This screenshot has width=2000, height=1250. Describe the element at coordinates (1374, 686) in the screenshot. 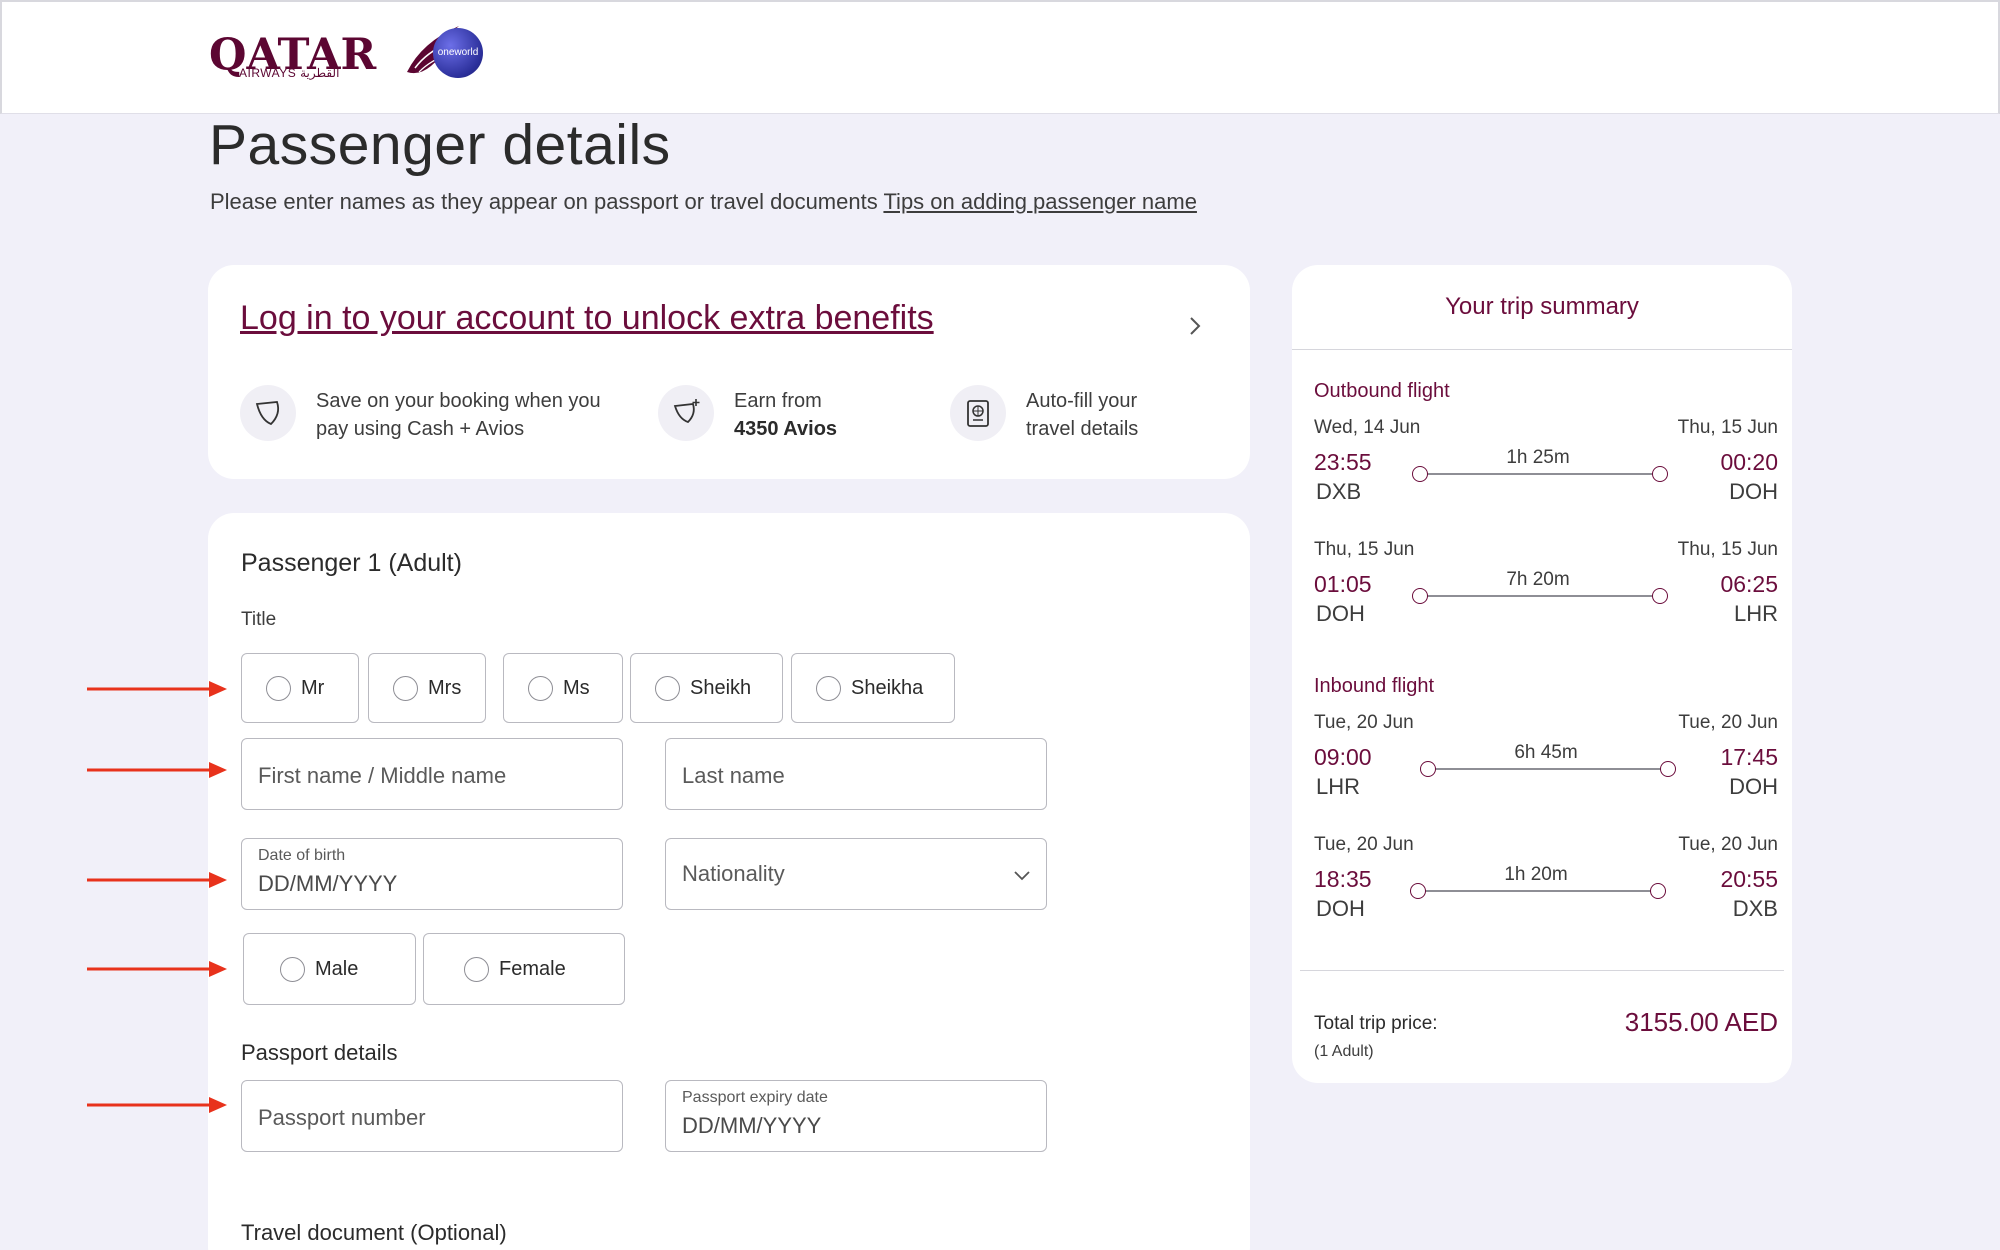

I see `inbound-flight-label: Inbound flight` at that location.